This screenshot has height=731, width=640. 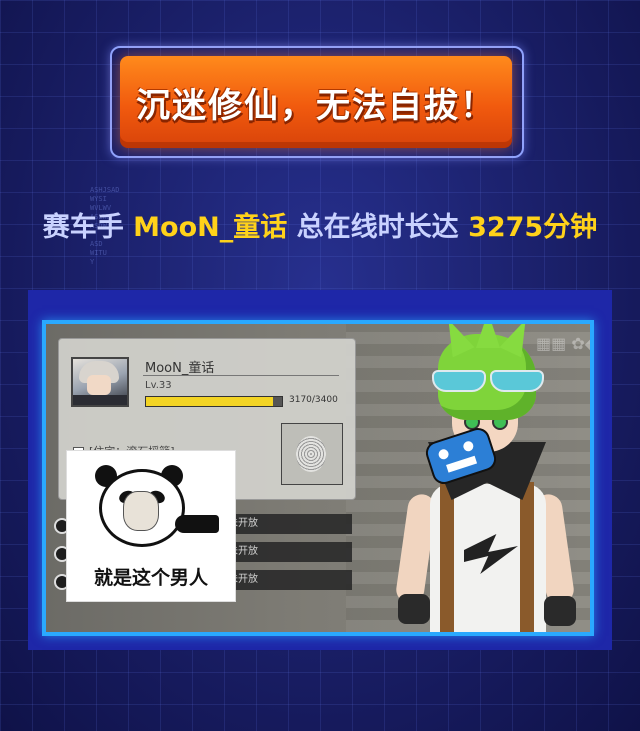 What do you see at coordinates (487, 381) in the screenshot?
I see `character-goggles` at bounding box center [487, 381].